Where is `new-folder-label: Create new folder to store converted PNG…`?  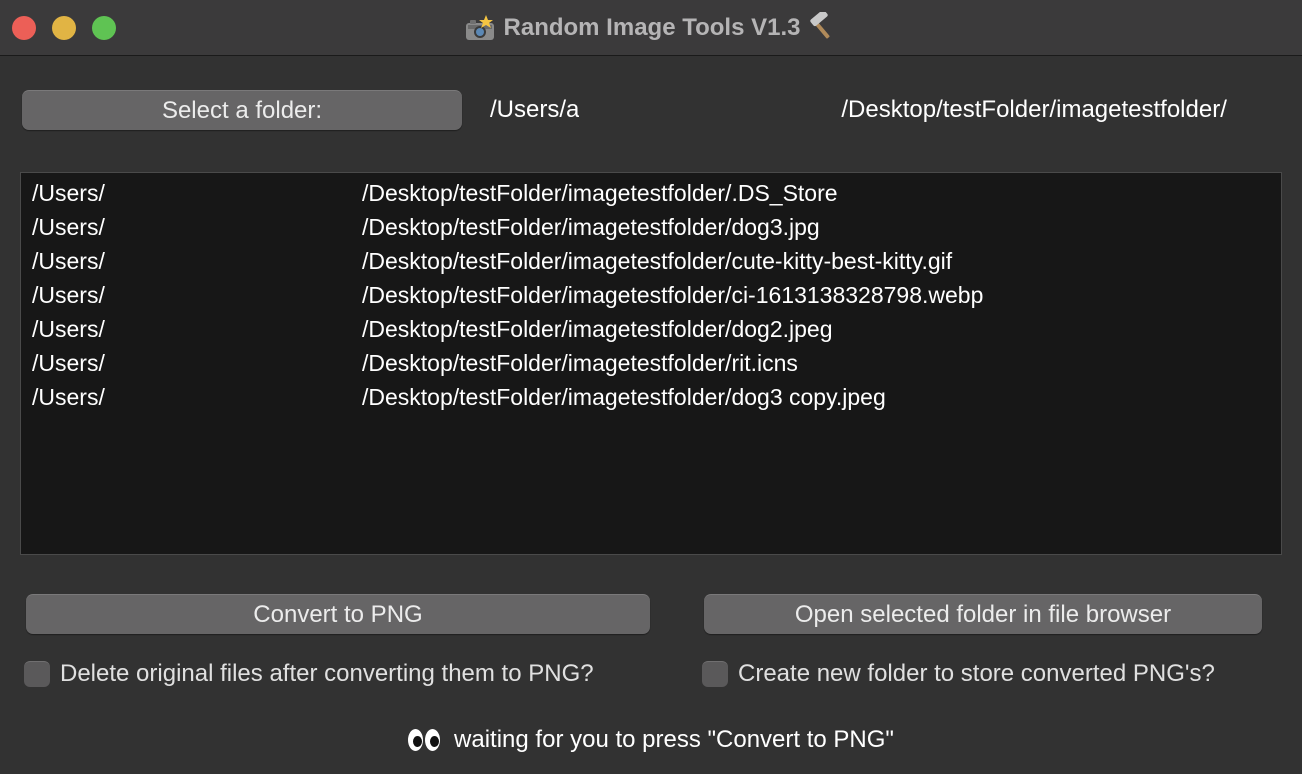 new-folder-label: Create new folder to store converted PNG… is located at coordinates (976, 673).